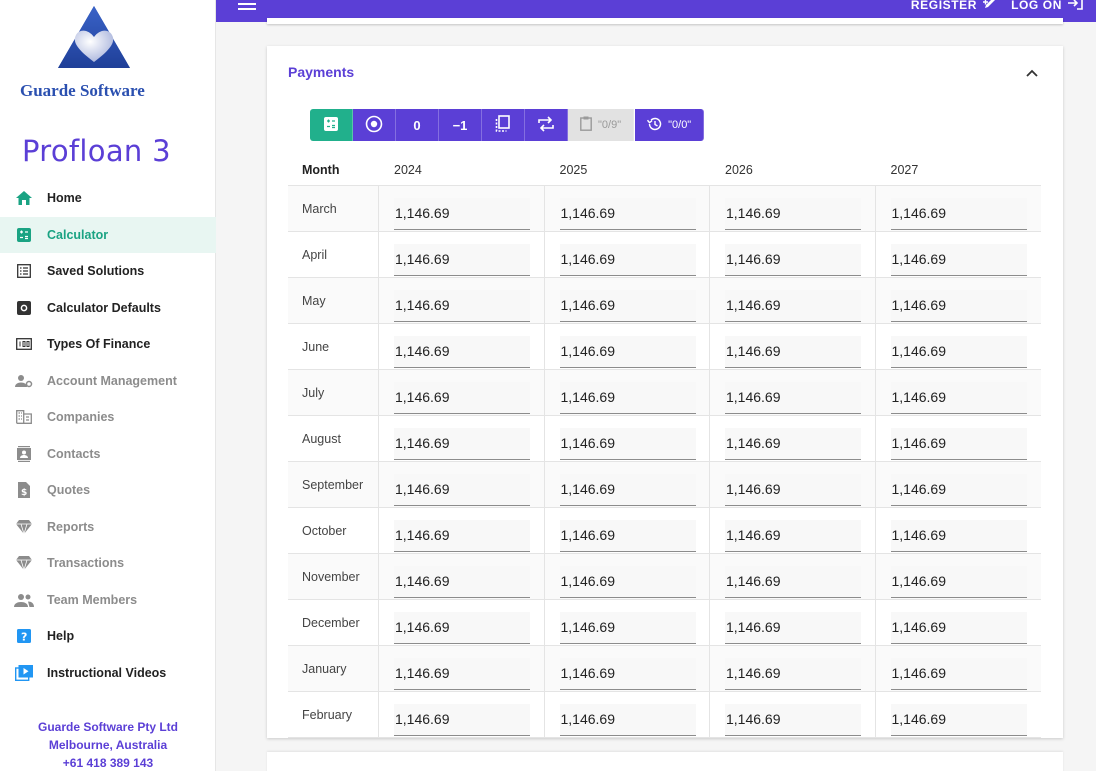  I want to click on previous-card, so click(665, 21).